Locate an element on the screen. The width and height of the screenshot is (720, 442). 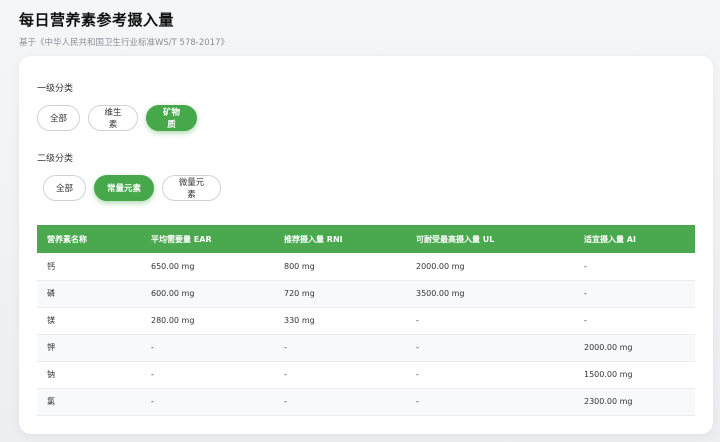
cell-ear: 650.00 mg is located at coordinates (207, 267).